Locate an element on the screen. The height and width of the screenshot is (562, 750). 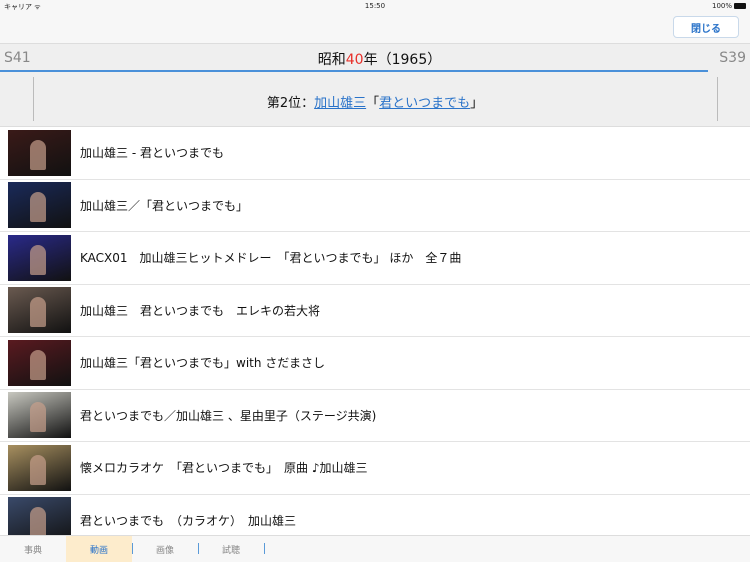
tab-0: 事典 is located at coordinates (33, 549).